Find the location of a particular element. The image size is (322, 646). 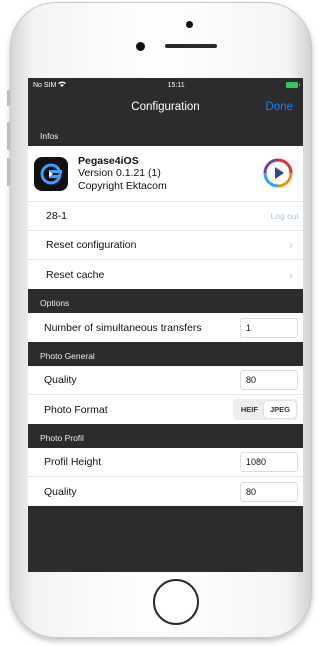

earpiece-speaker is located at coordinates (191, 46).